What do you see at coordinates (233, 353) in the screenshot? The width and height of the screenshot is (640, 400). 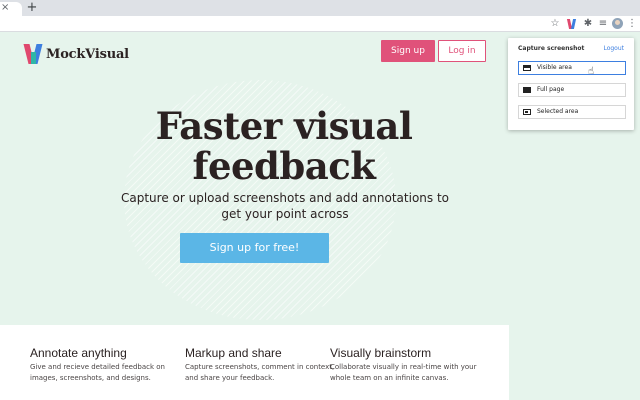 I see `feature-title: Markup and share` at bounding box center [233, 353].